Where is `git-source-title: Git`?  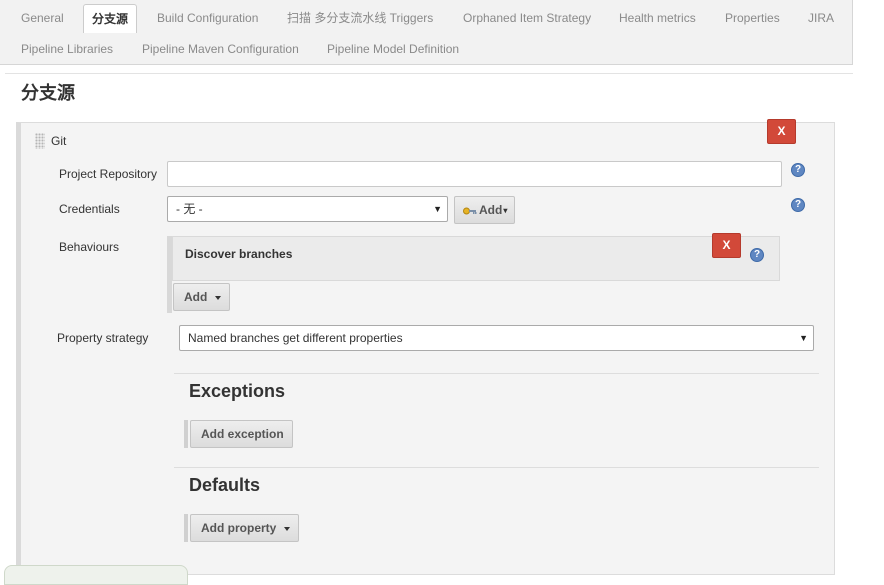
git-source-title: Git is located at coordinates (59, 141).